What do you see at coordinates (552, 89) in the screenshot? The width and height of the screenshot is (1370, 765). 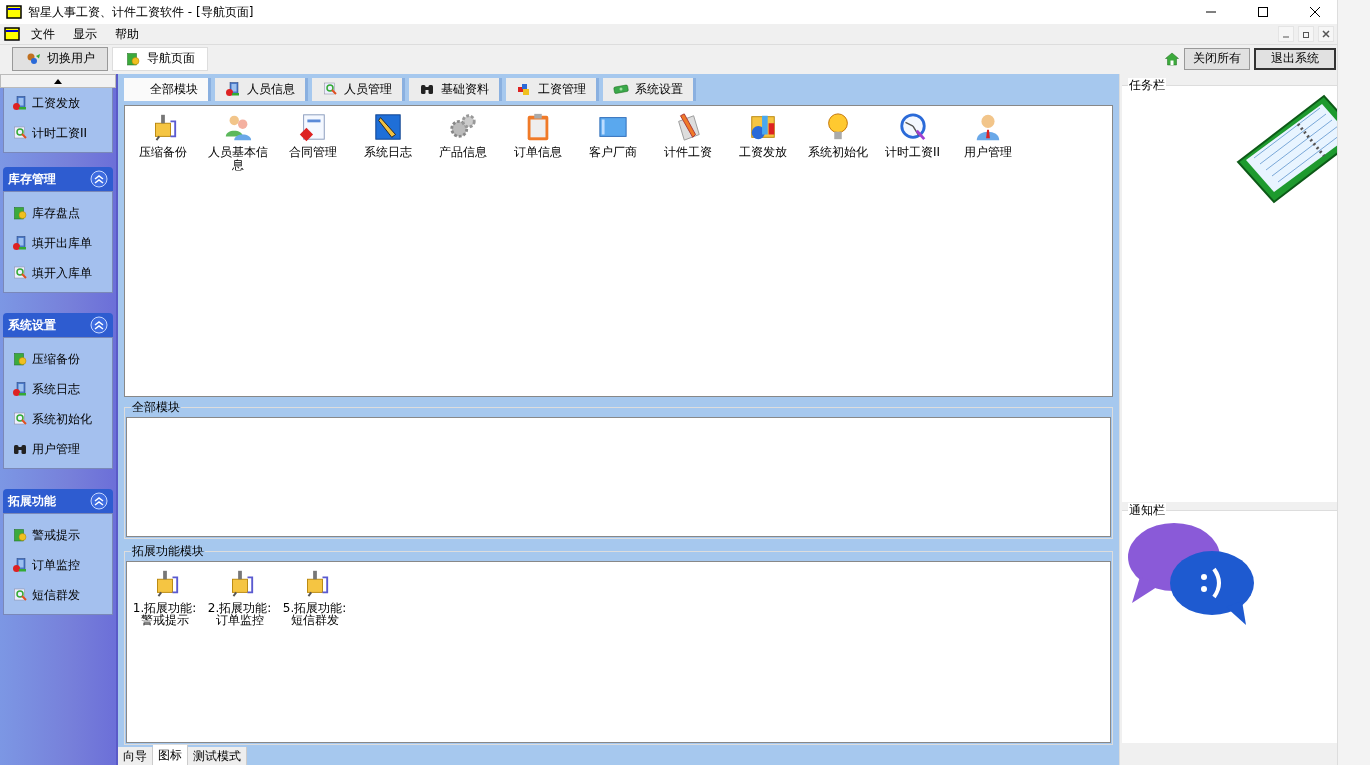 I see `module-tab: 工资管理` at bounding box center [552, 89].